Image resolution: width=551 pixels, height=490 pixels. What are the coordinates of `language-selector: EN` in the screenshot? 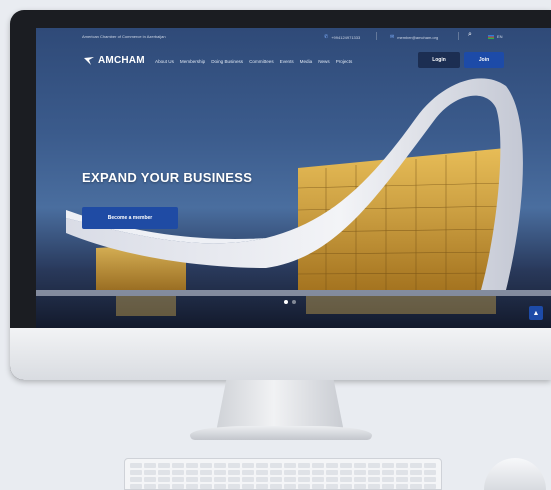 It's located at (495, 36).